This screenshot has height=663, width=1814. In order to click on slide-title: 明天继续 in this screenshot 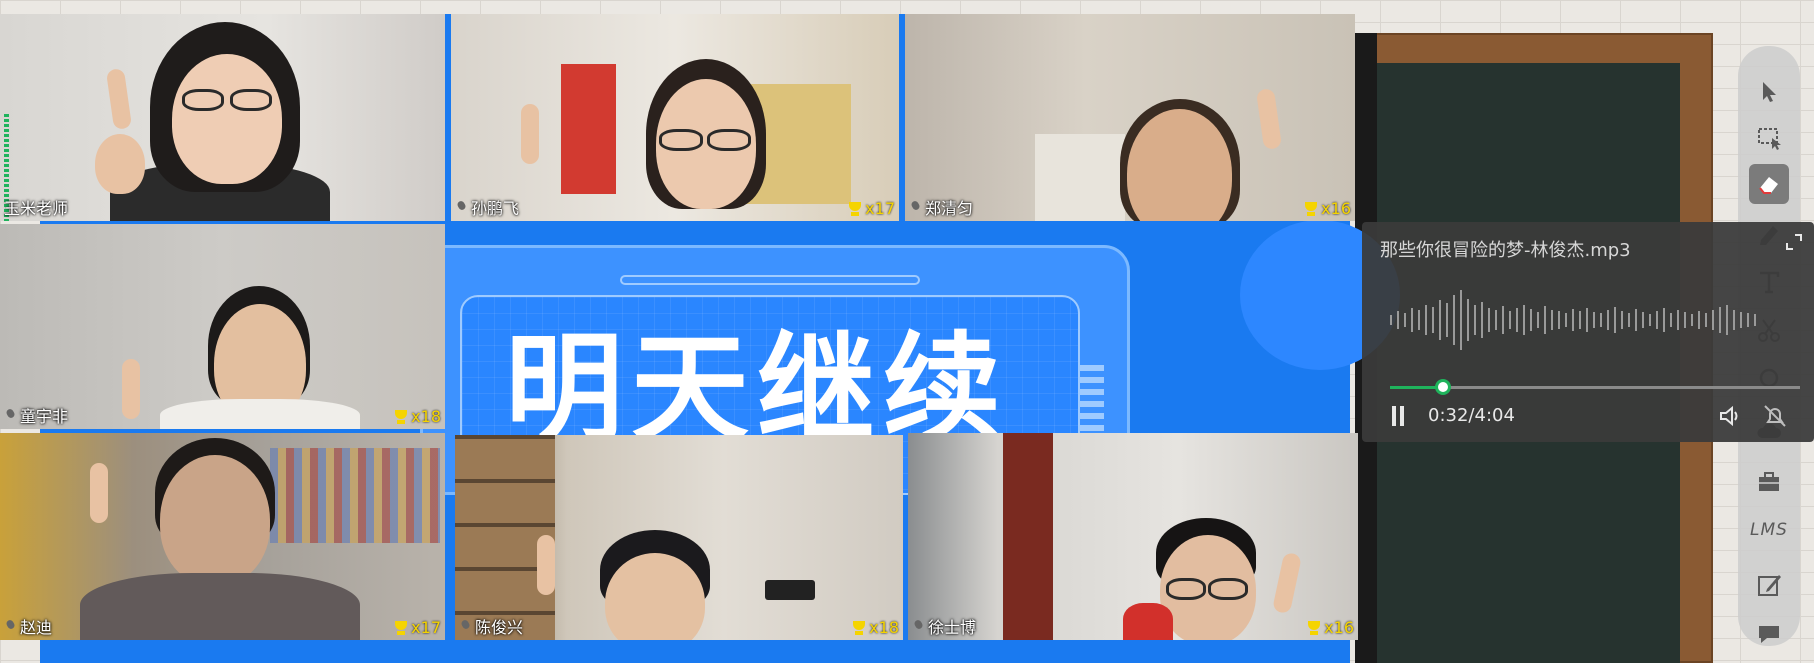, I will do `click(757, 389)`.